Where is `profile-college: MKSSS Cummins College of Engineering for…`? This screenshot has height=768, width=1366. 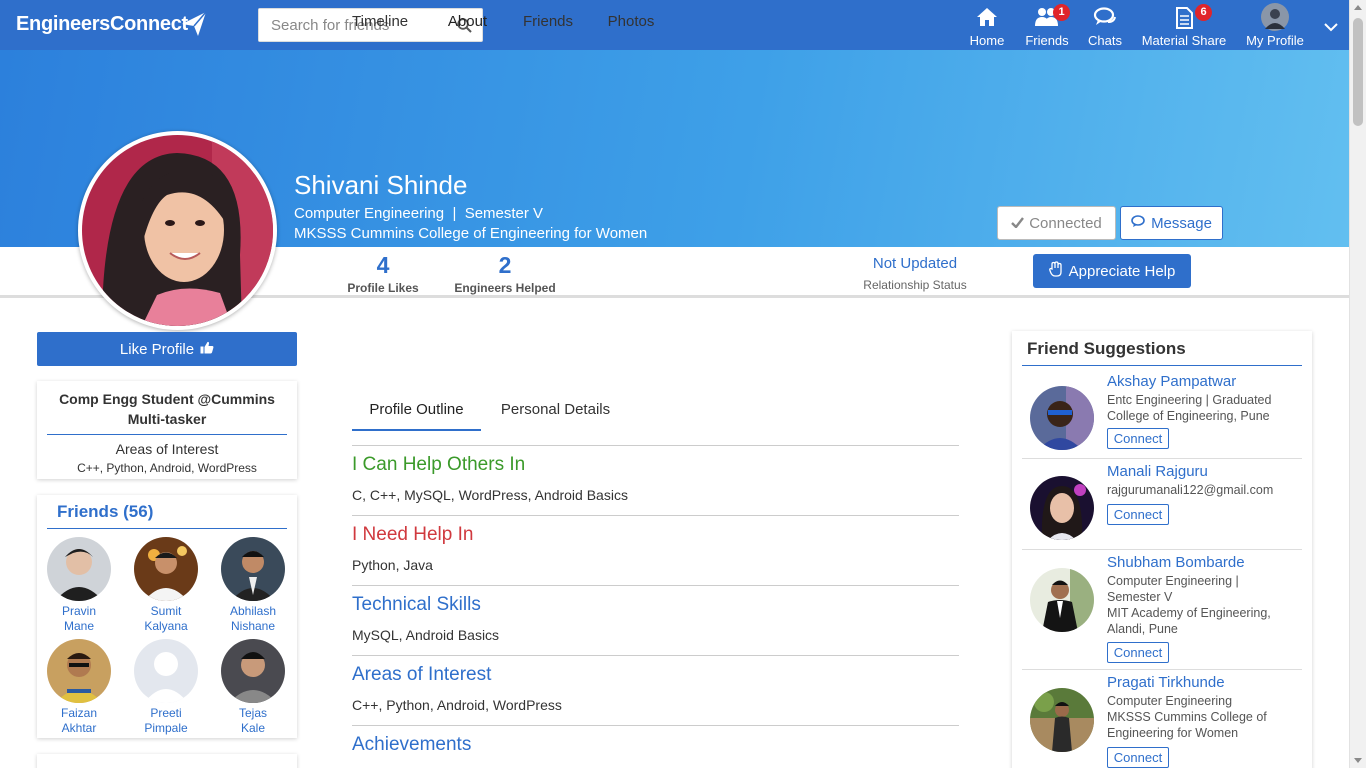 profile-college: MKSSS Cummins College of Engineering for… is located at coordinates (471, 233).